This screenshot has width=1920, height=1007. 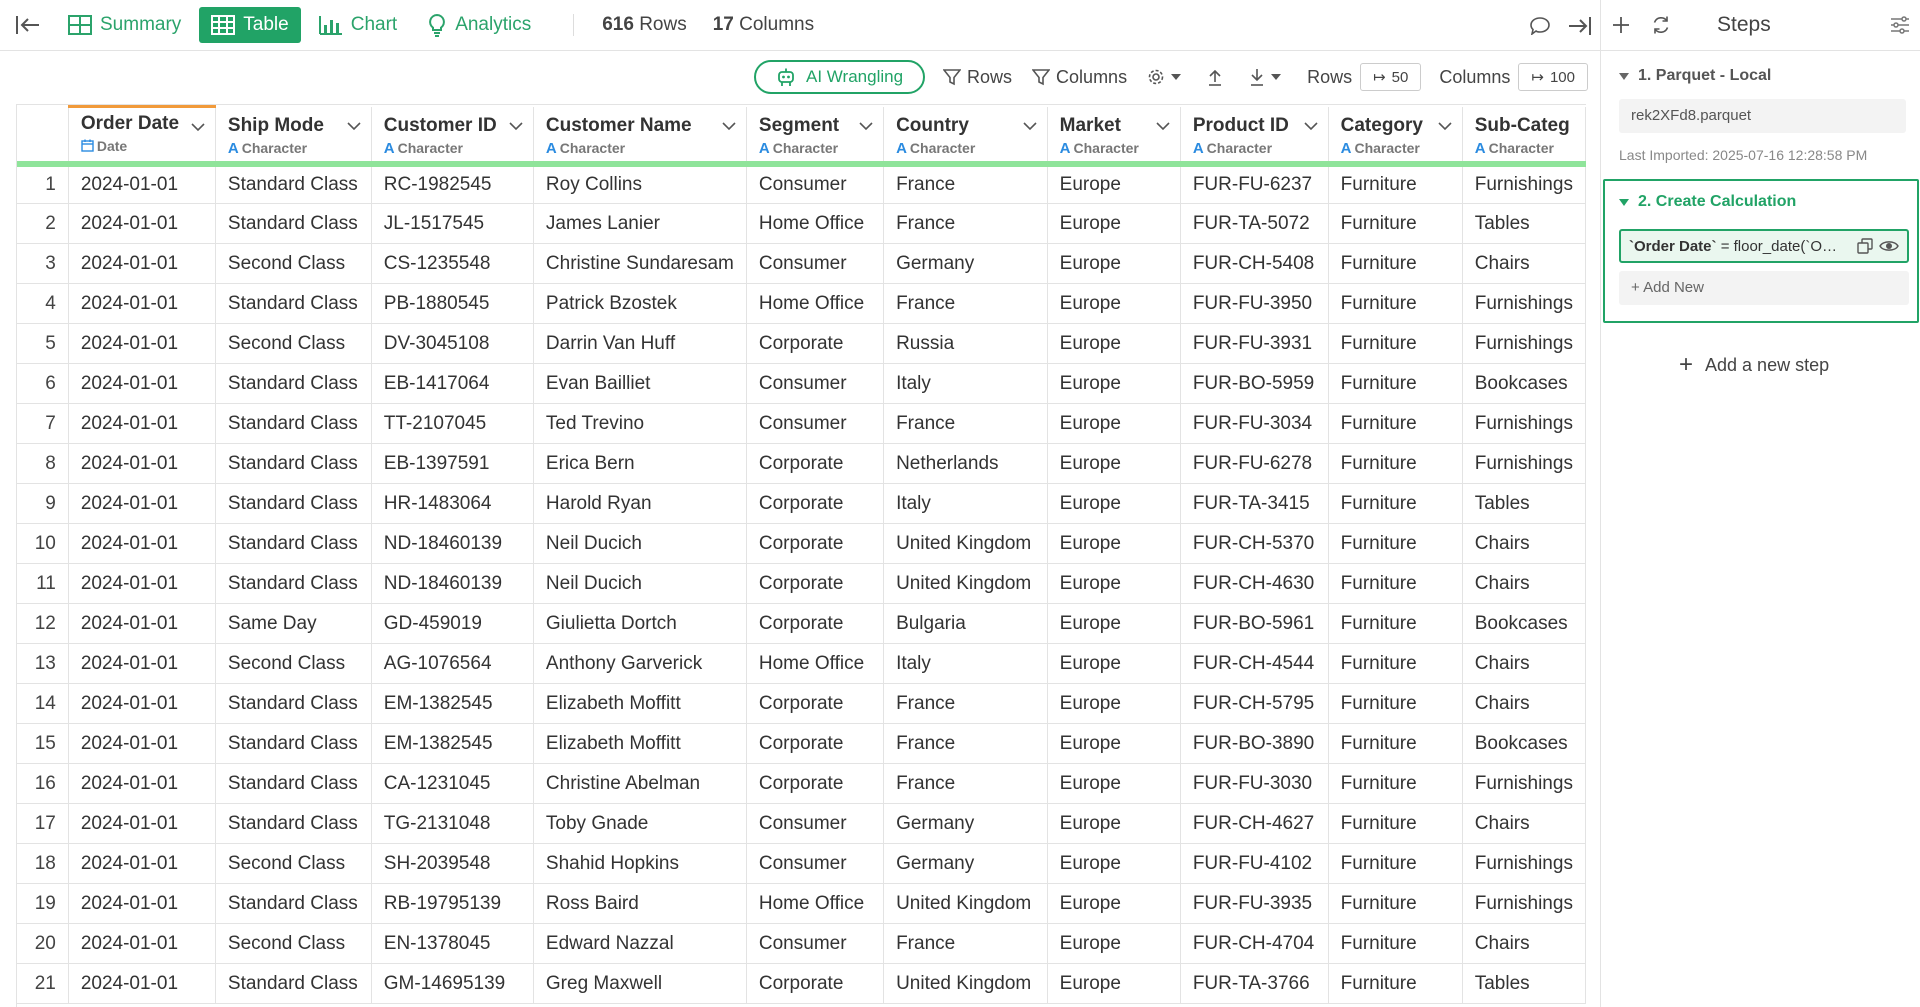 What do you see at coordinates (1254, 136) in the screenshot?
I see `column-header: Product ID A Character` at bounding box center [1254, 136].